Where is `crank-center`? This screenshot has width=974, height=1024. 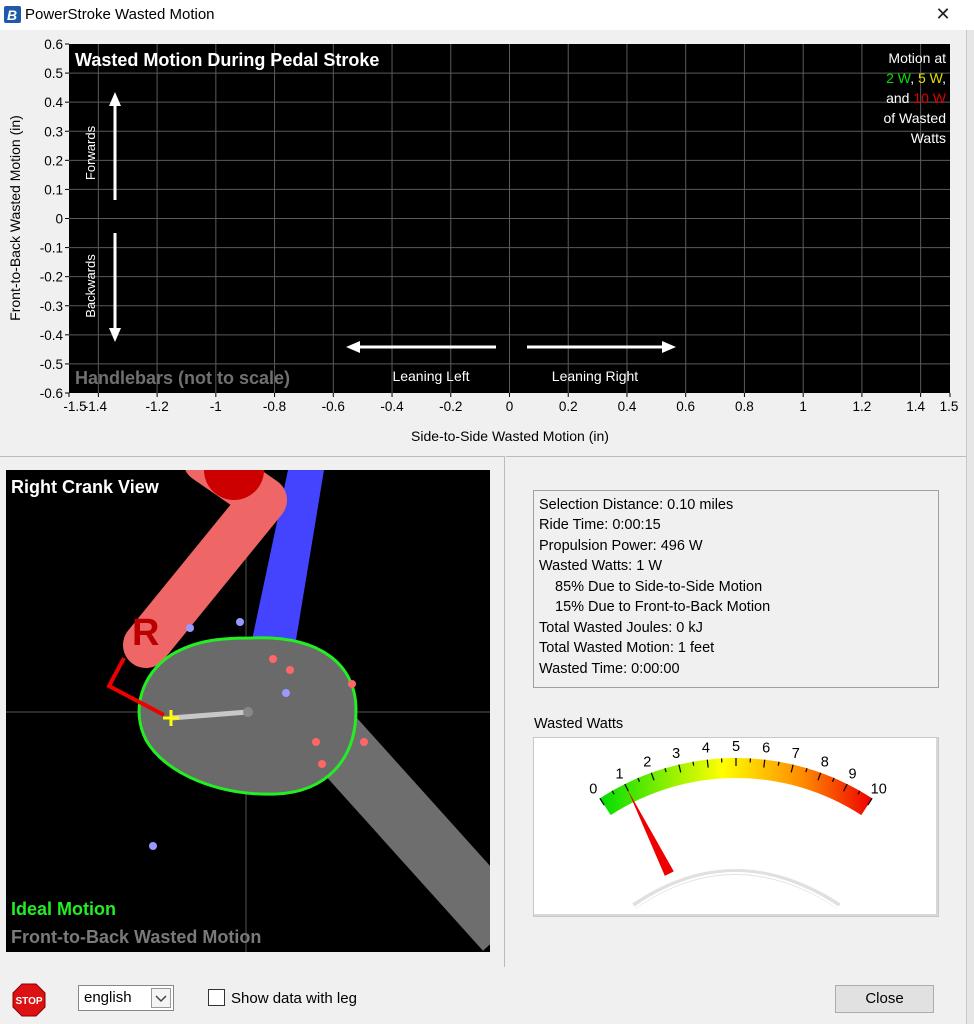
crank-center is located at coordinates (248, 712).